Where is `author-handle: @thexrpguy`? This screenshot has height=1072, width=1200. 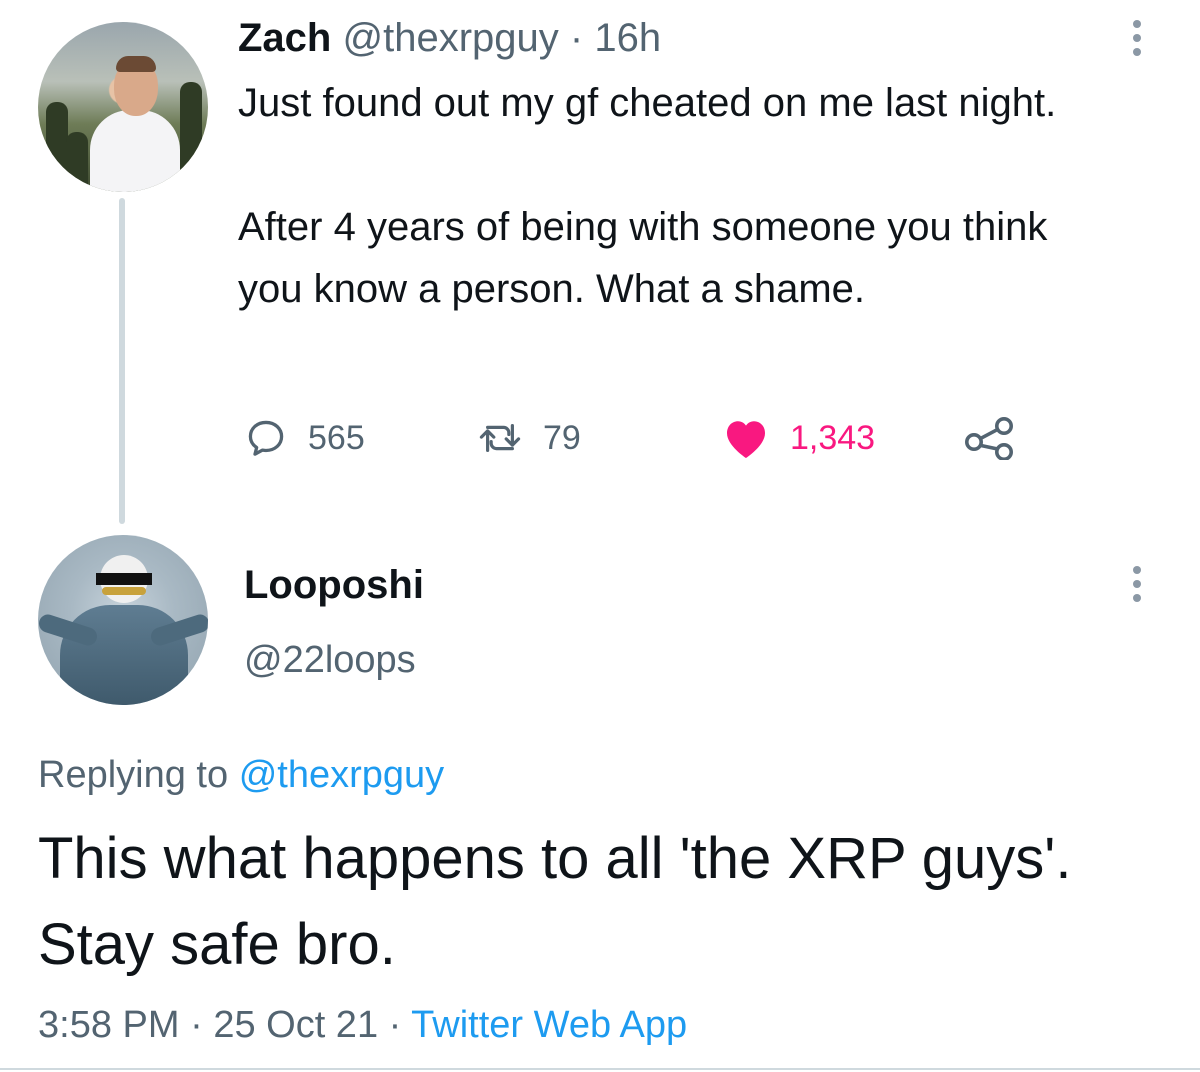
author-handle: @thexrpguy is located at coordinates (450, 38).